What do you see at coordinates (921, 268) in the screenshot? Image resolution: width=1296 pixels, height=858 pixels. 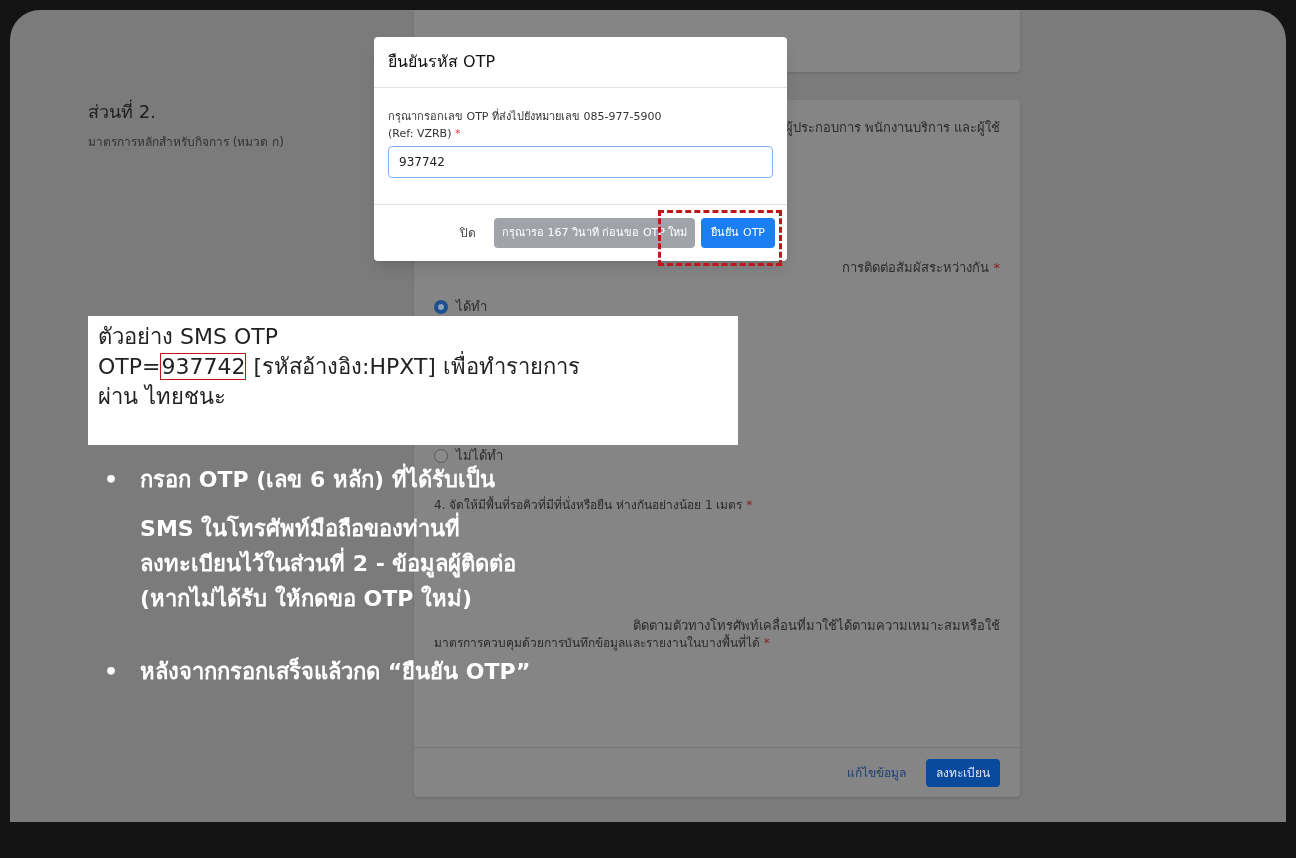 I see `question-text: การติดต่อสัมผัสระหว่างกัน *` at bounding box center [921, 268].